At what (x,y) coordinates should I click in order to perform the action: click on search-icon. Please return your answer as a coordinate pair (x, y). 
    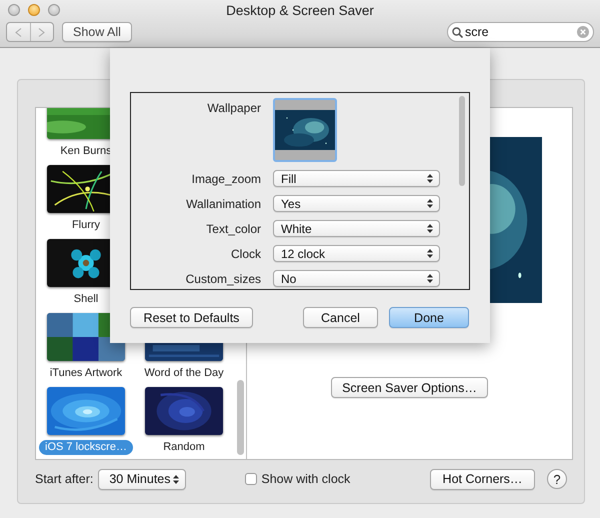
    Looking at the image, I should click on (457, 32).